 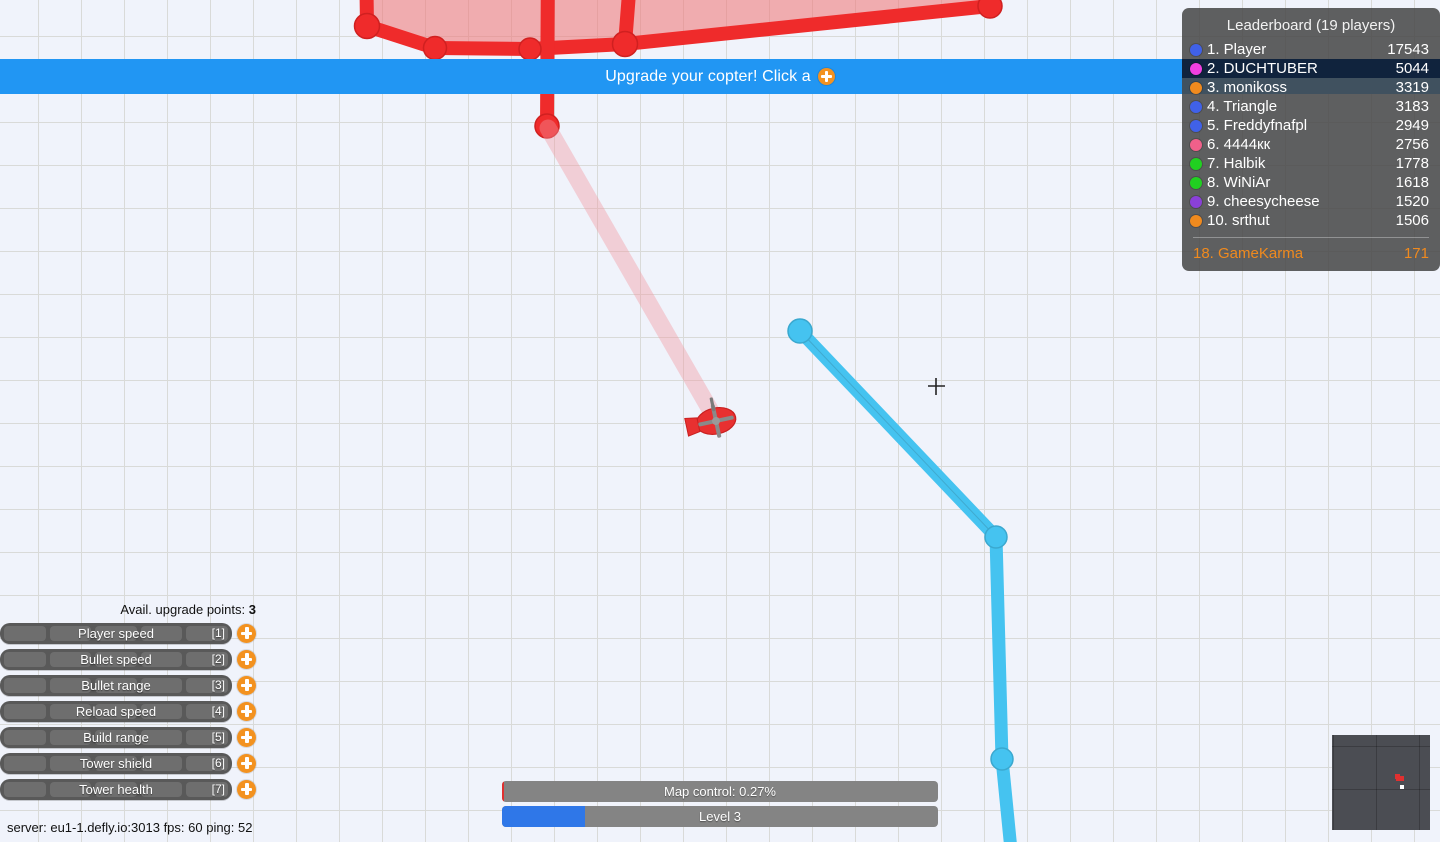 I want to click on blue-tower-links, so click(x=905, y=583).